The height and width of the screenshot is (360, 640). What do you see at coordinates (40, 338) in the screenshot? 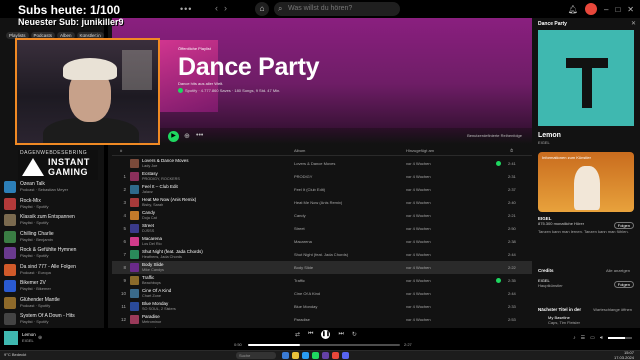
I see `saved-check-icon: ⊕` at bounding box center [40, 338].